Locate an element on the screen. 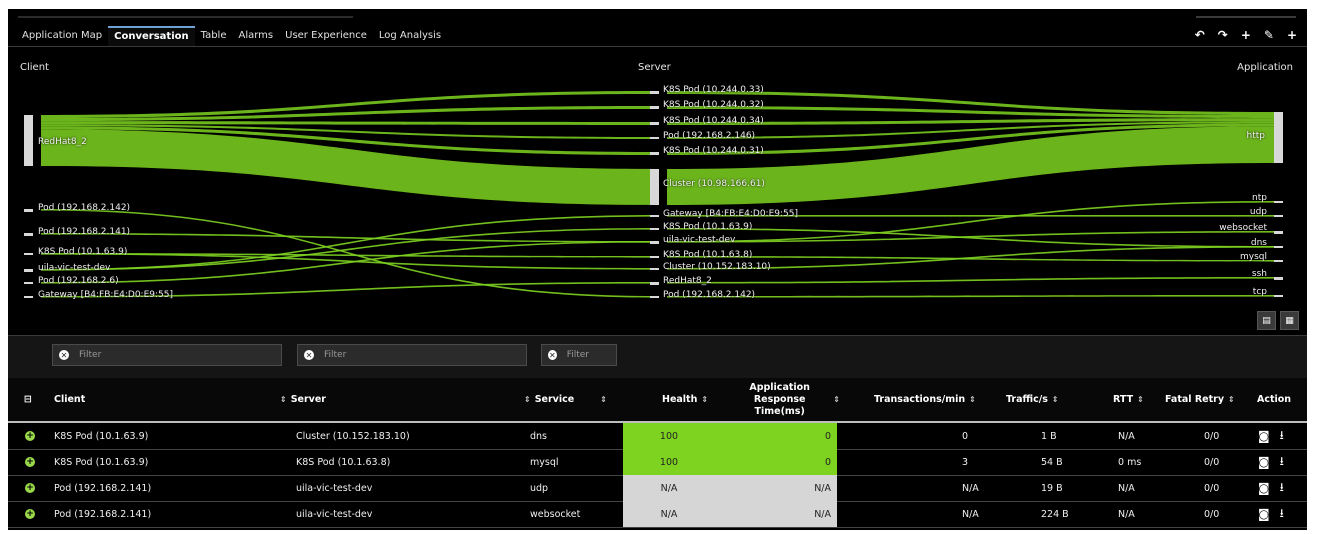 The width and height of the screenshot is (1323, 534). col-rtt: RTT ⇕ is located at coordinates (1128, 399).